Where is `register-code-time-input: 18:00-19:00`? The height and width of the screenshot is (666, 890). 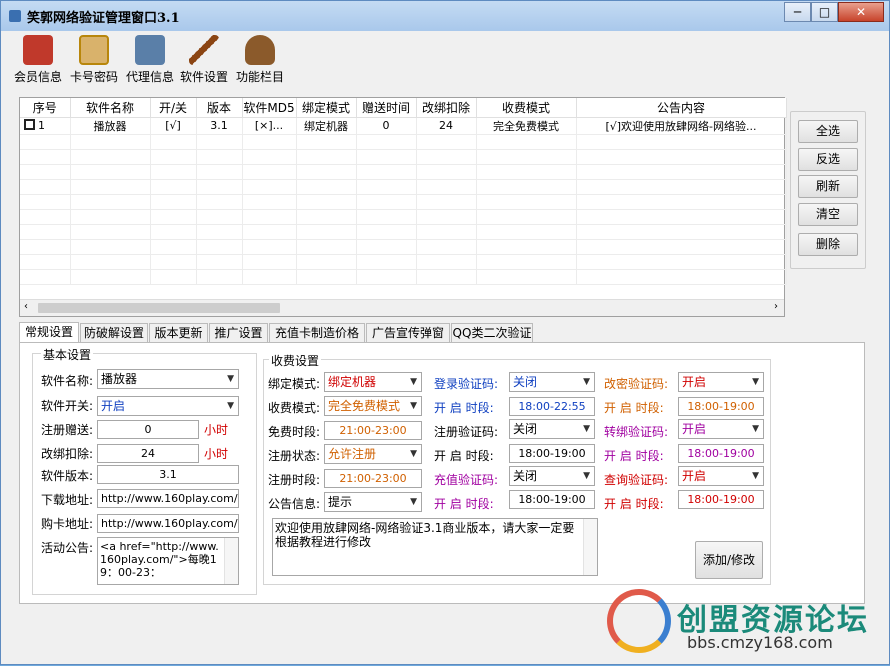
register-code-time-input: 18:00-19:00 is located at coordinates (552, 453).